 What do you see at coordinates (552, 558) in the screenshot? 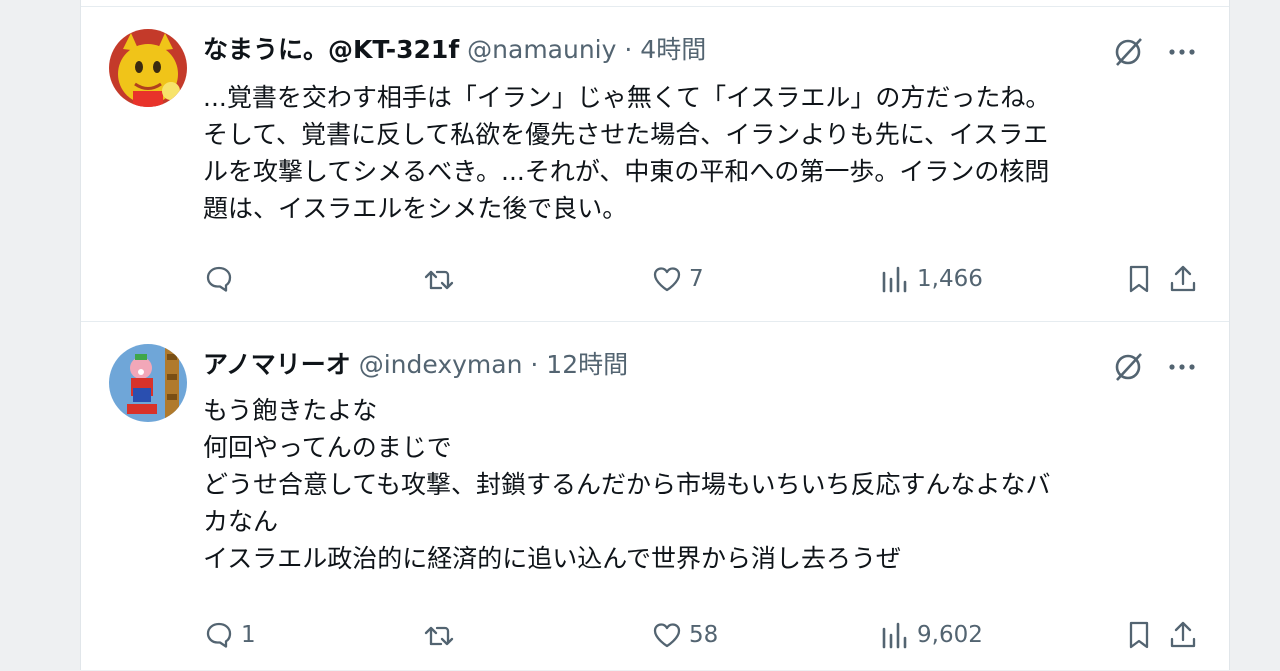
I see `post-text-line: イスラエル政治的に経済的に追い込んで世界から消し去ろうぜ` at bounding box center [552, 558].